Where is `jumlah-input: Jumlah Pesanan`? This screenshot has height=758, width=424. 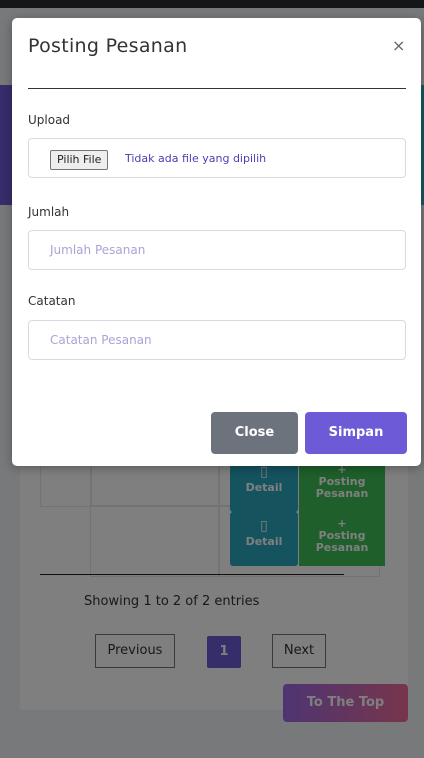
jumlah-input: Jumlah Pesanan is located at coordinates (217, 250).